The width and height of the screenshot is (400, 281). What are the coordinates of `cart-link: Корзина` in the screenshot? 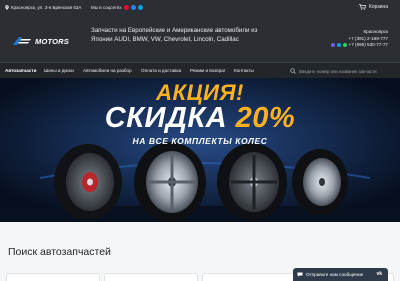 It's located at (373, 7).